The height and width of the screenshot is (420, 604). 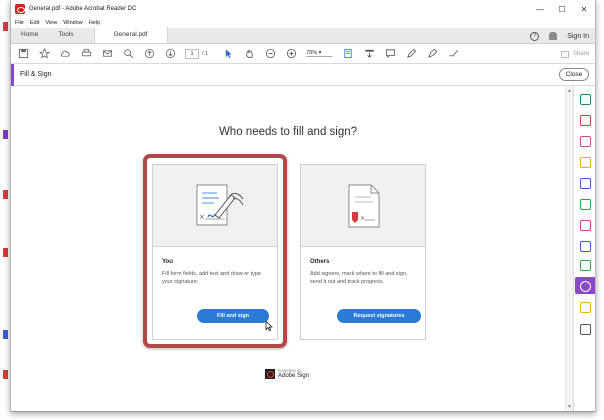 What do you see at coordinates (303, 35) in the screenshot?
I see `tab-bar: Home Tools General.pdf ? Sign In` at bounding box center [303, 35].